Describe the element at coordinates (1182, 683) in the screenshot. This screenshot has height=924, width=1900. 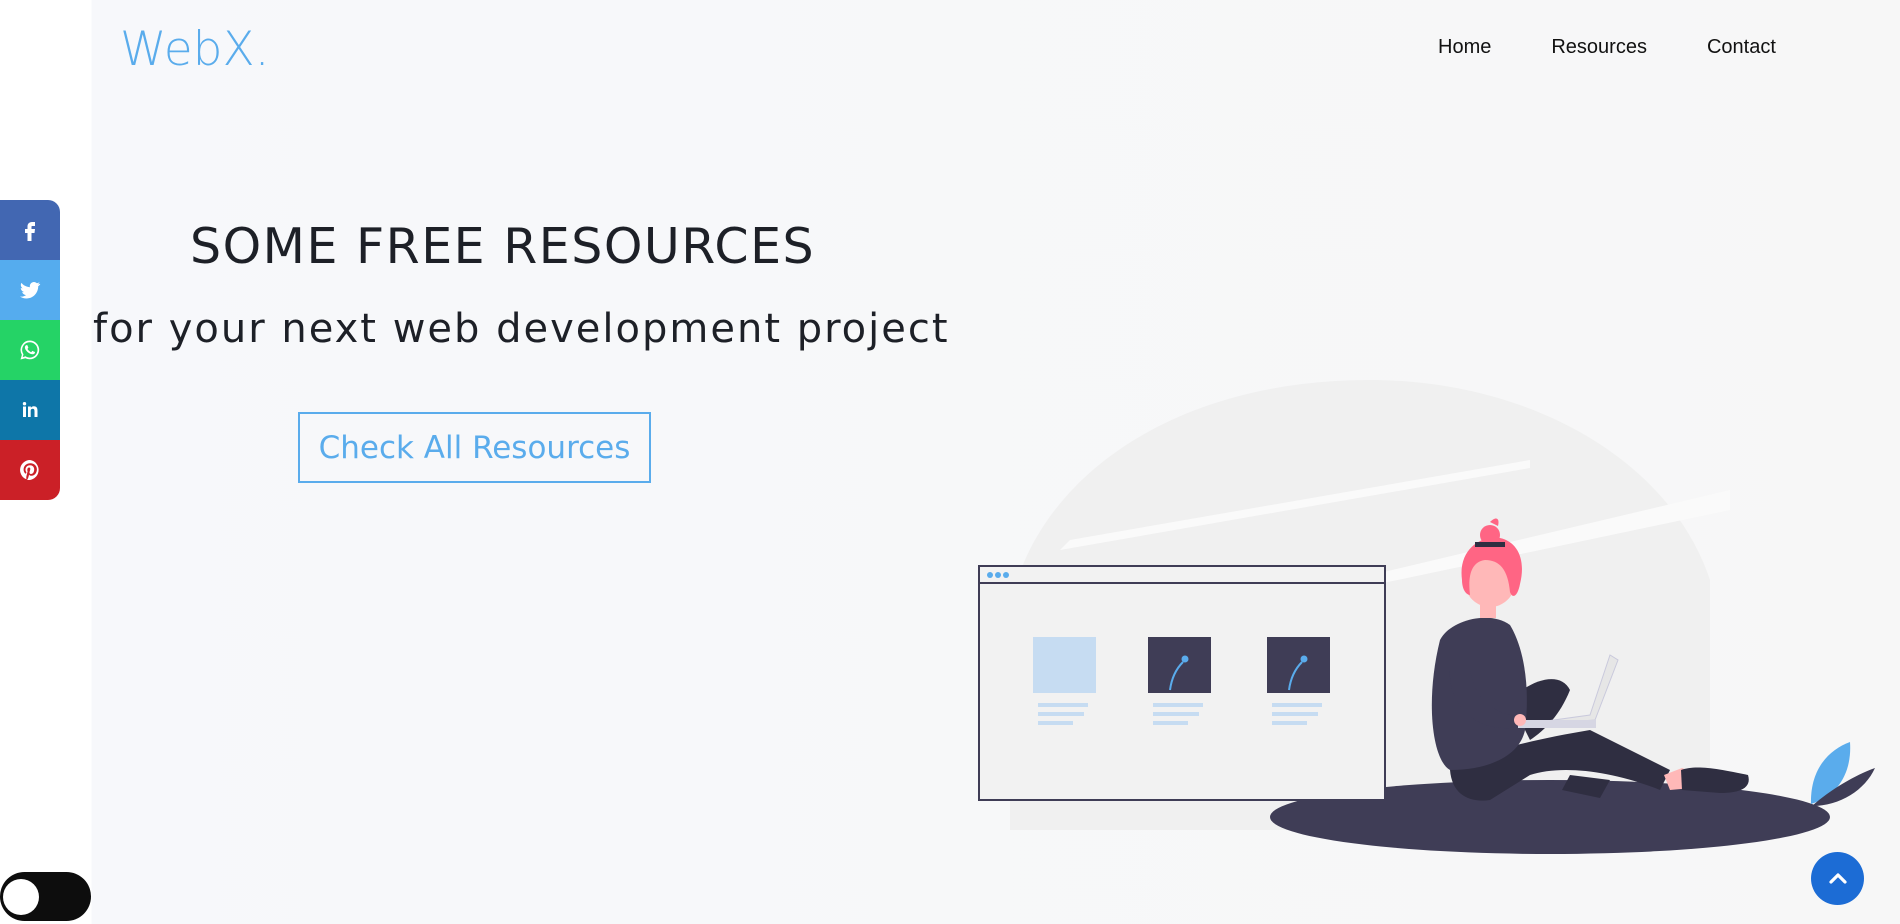
I see `browser-window-graphic` at that location.